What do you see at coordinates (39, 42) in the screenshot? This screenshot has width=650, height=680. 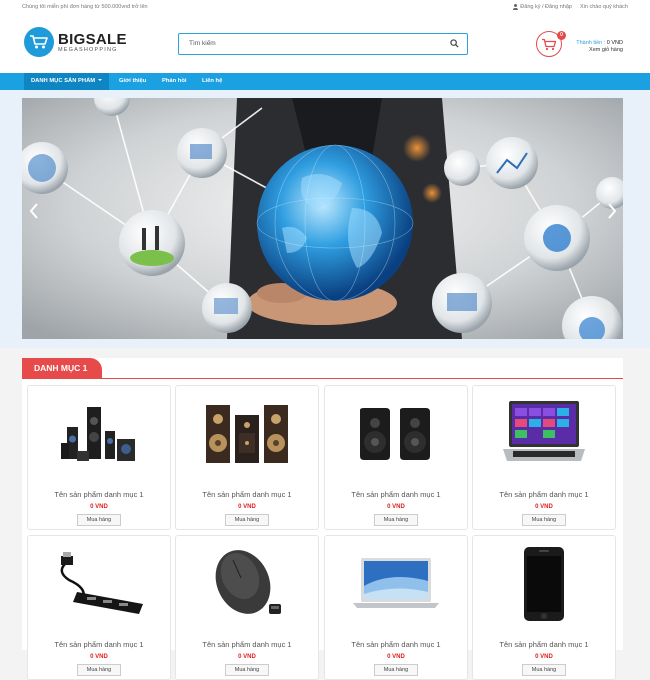 I see `cart-logo-icon` at bounding box center [39, 42].